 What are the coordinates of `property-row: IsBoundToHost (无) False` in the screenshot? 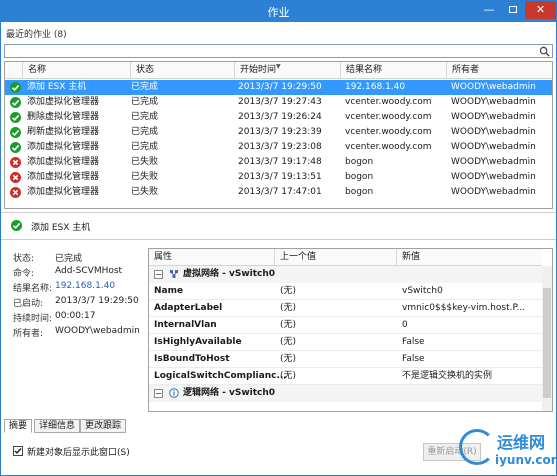 It's located at (345, 359).